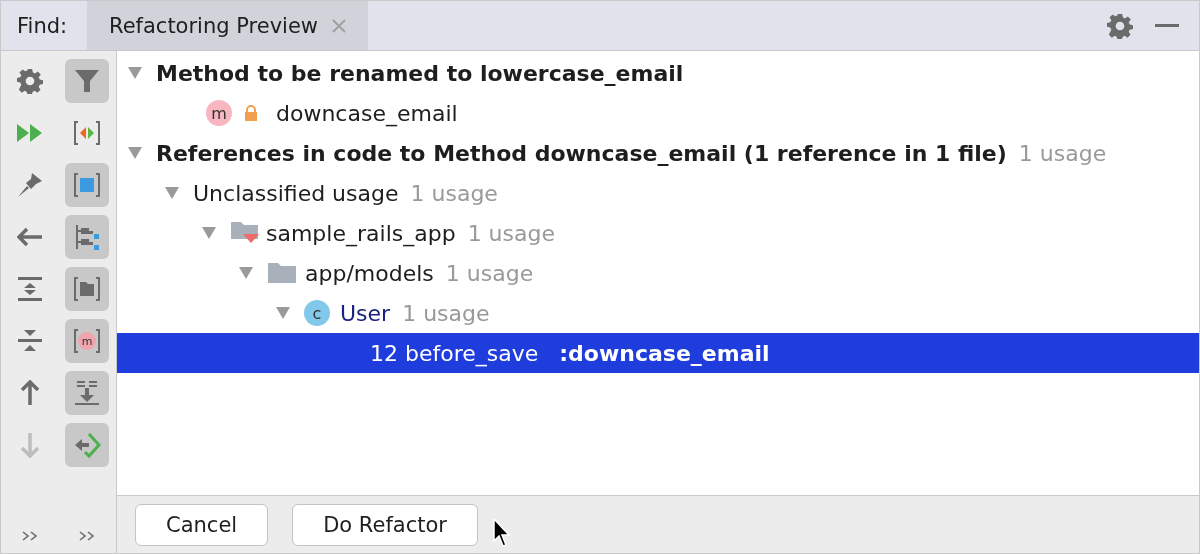  What do you see at coordinates (282, 273) in the screenshot?
I see `folder-icon` at bounding box center [282, 273].